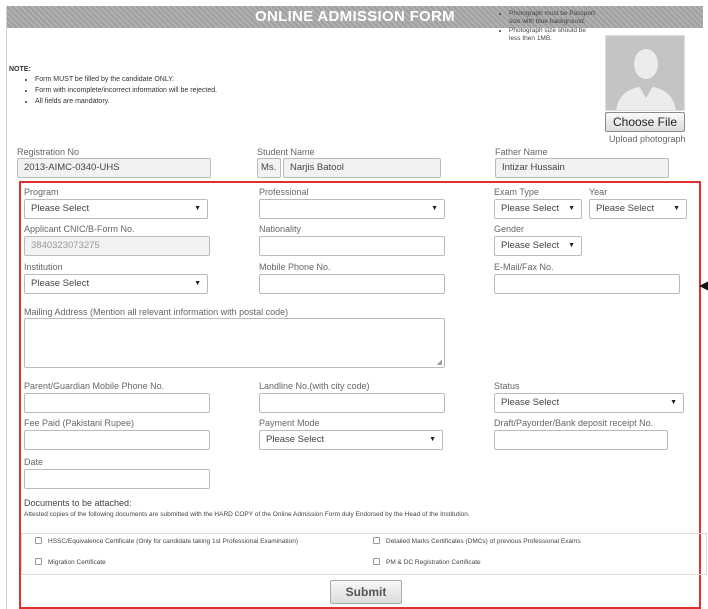 This screenshot has height=609, width=708. I want to click on status-select: Please Select ▼, so click(589, 403).